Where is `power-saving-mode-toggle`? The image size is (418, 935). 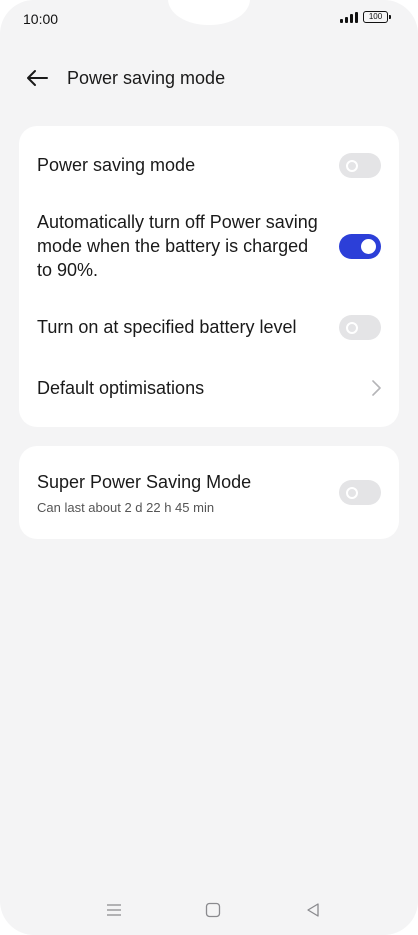 power-saving-mode-toggle is located at coordinates (360, 165).